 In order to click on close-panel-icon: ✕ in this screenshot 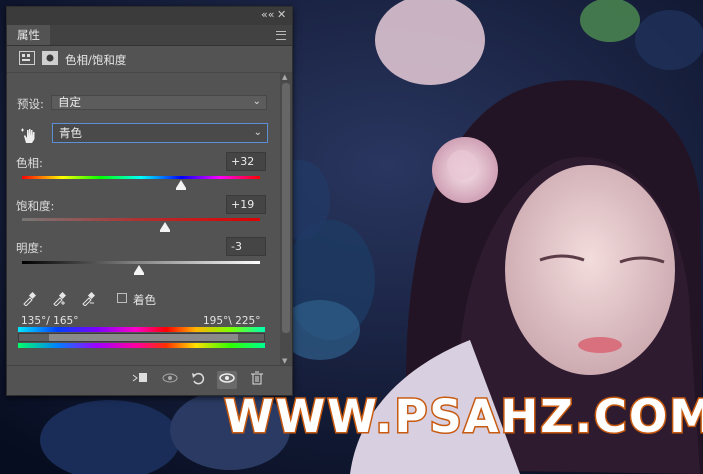, I will do `click(281, 14)`.